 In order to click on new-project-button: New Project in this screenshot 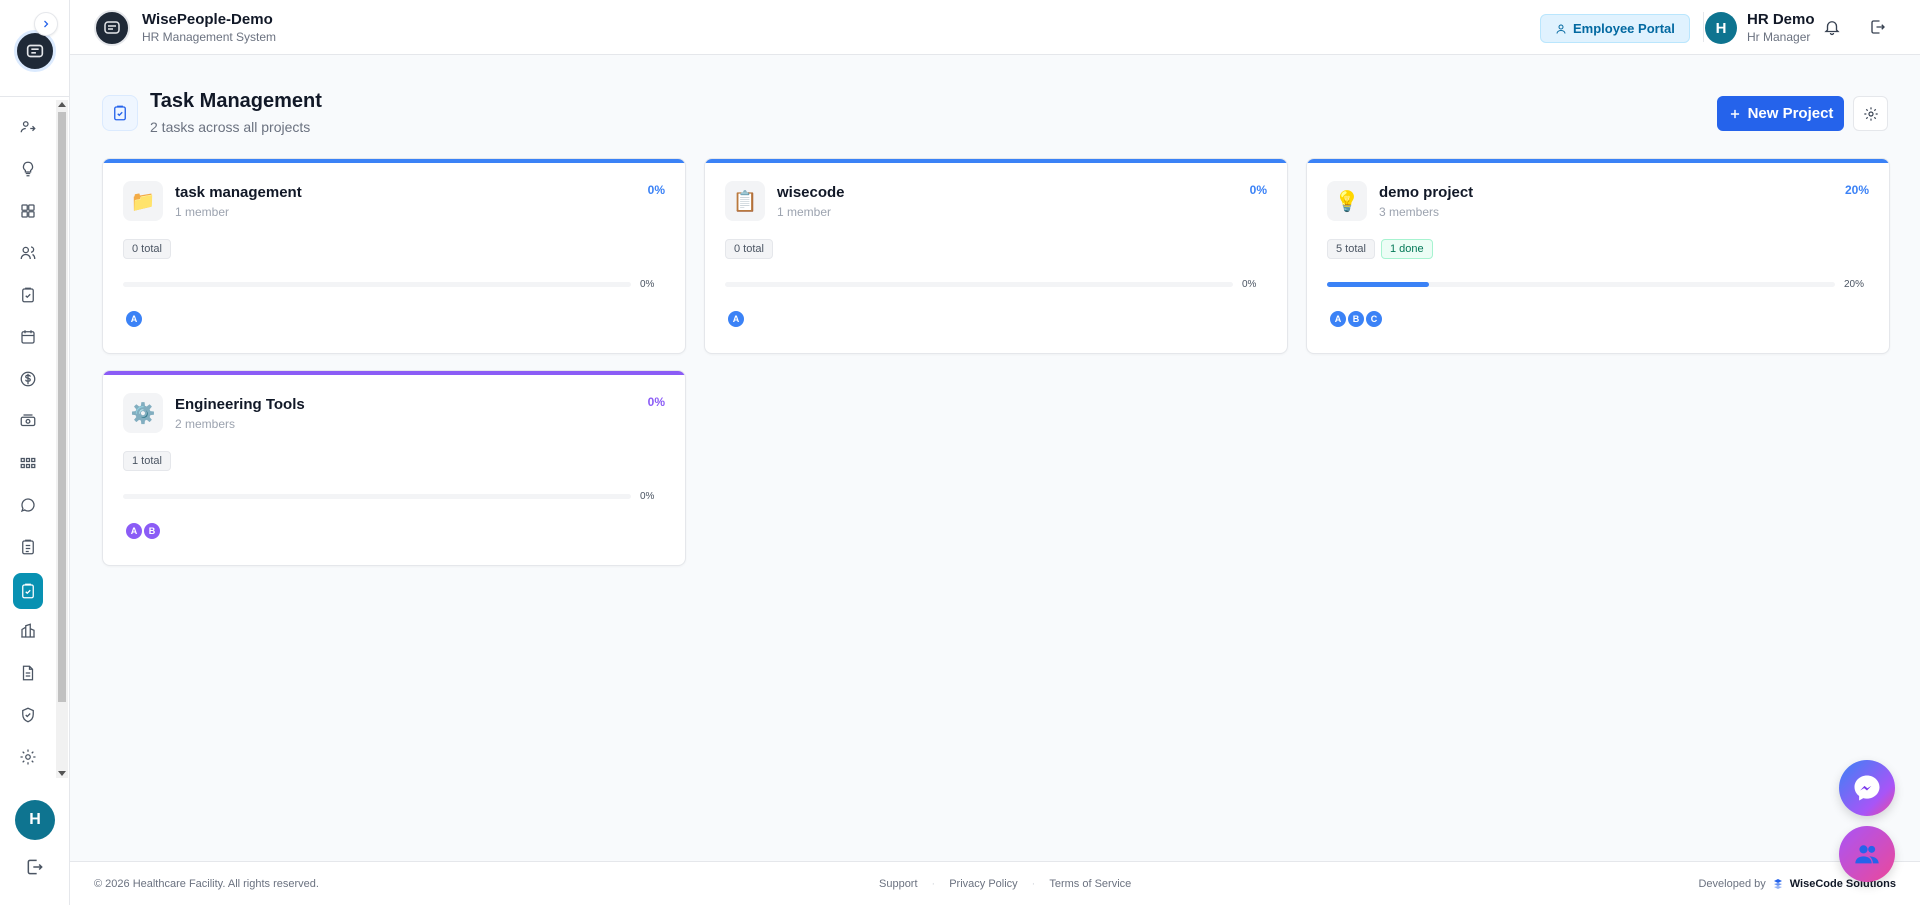, I will do `click(1780, 113)`.